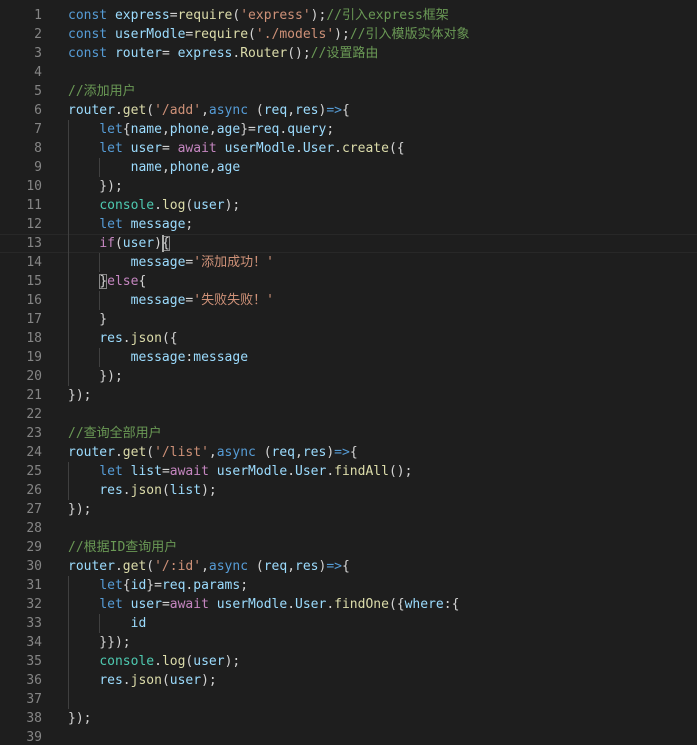 This screenshot has width=697, height=745. What do you see at coordinates (103, 281) in the screenshot?
I see `code-token: }` at bounding box center [103, 281].